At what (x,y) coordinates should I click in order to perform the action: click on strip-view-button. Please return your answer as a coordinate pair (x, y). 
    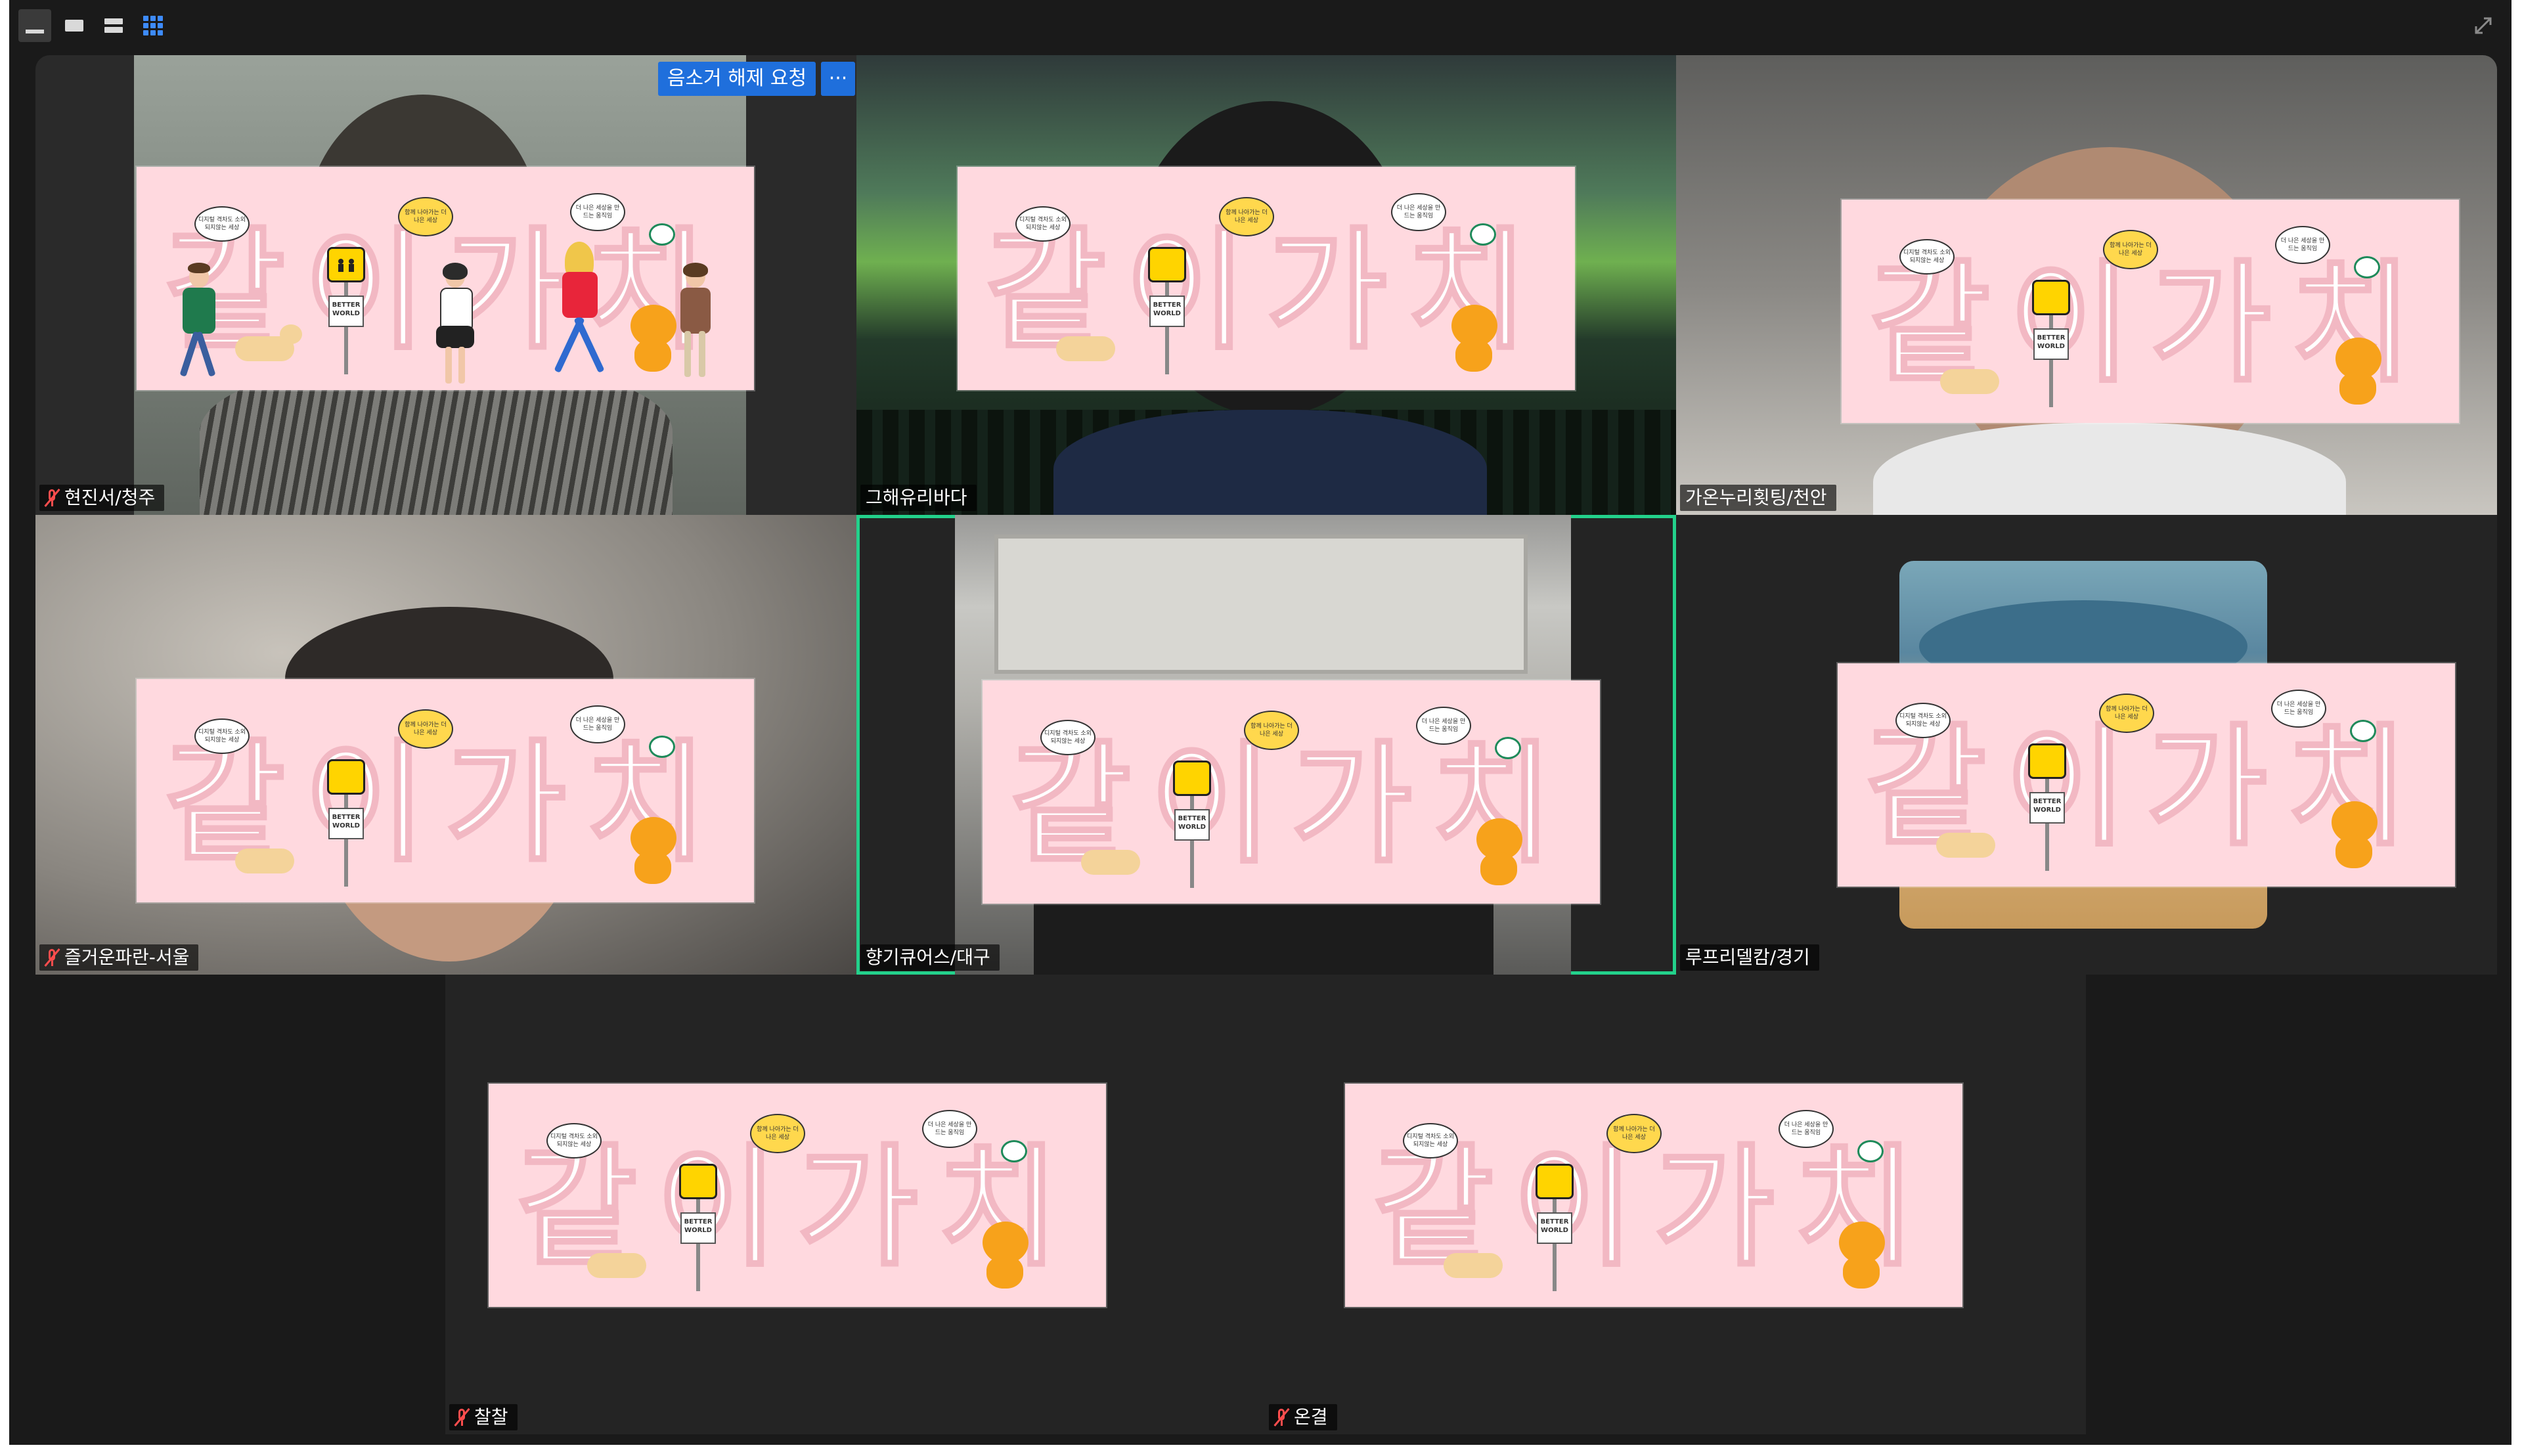
    Looking at the image, I should click on (113, 25).